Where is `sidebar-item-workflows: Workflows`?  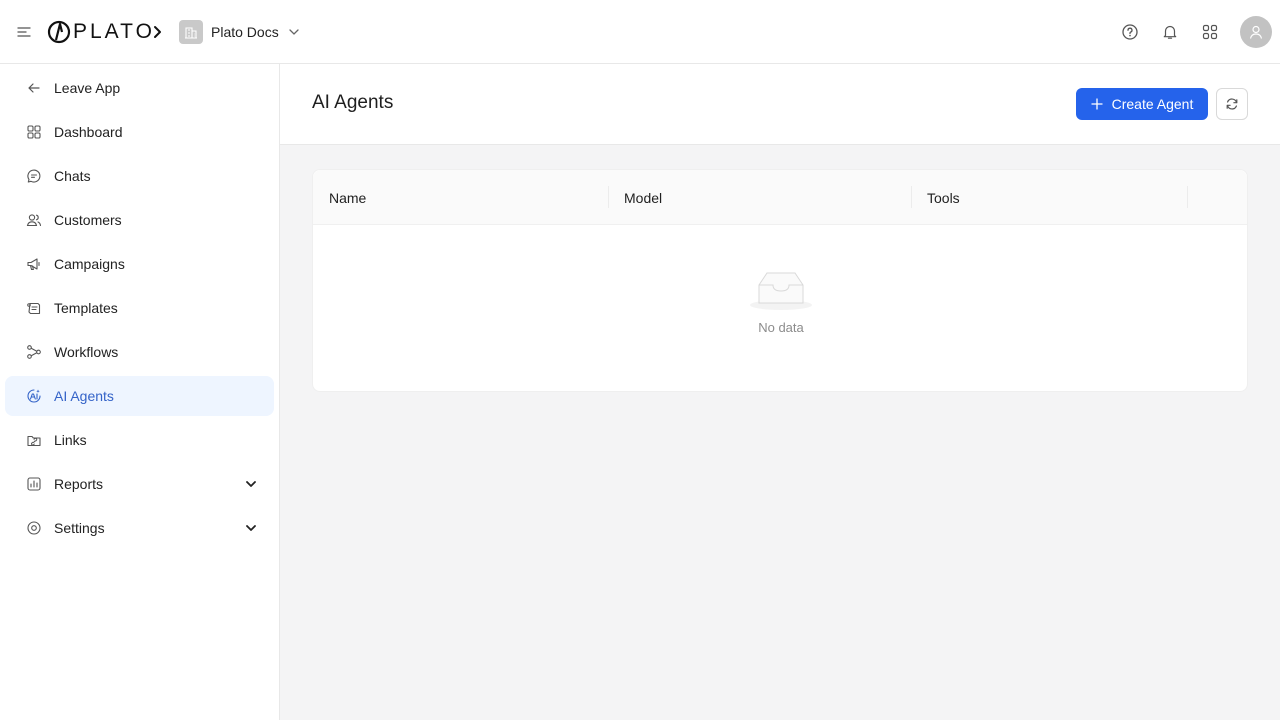 sidebar-item-workflows: Workflows is located at coordinates (139, 352).